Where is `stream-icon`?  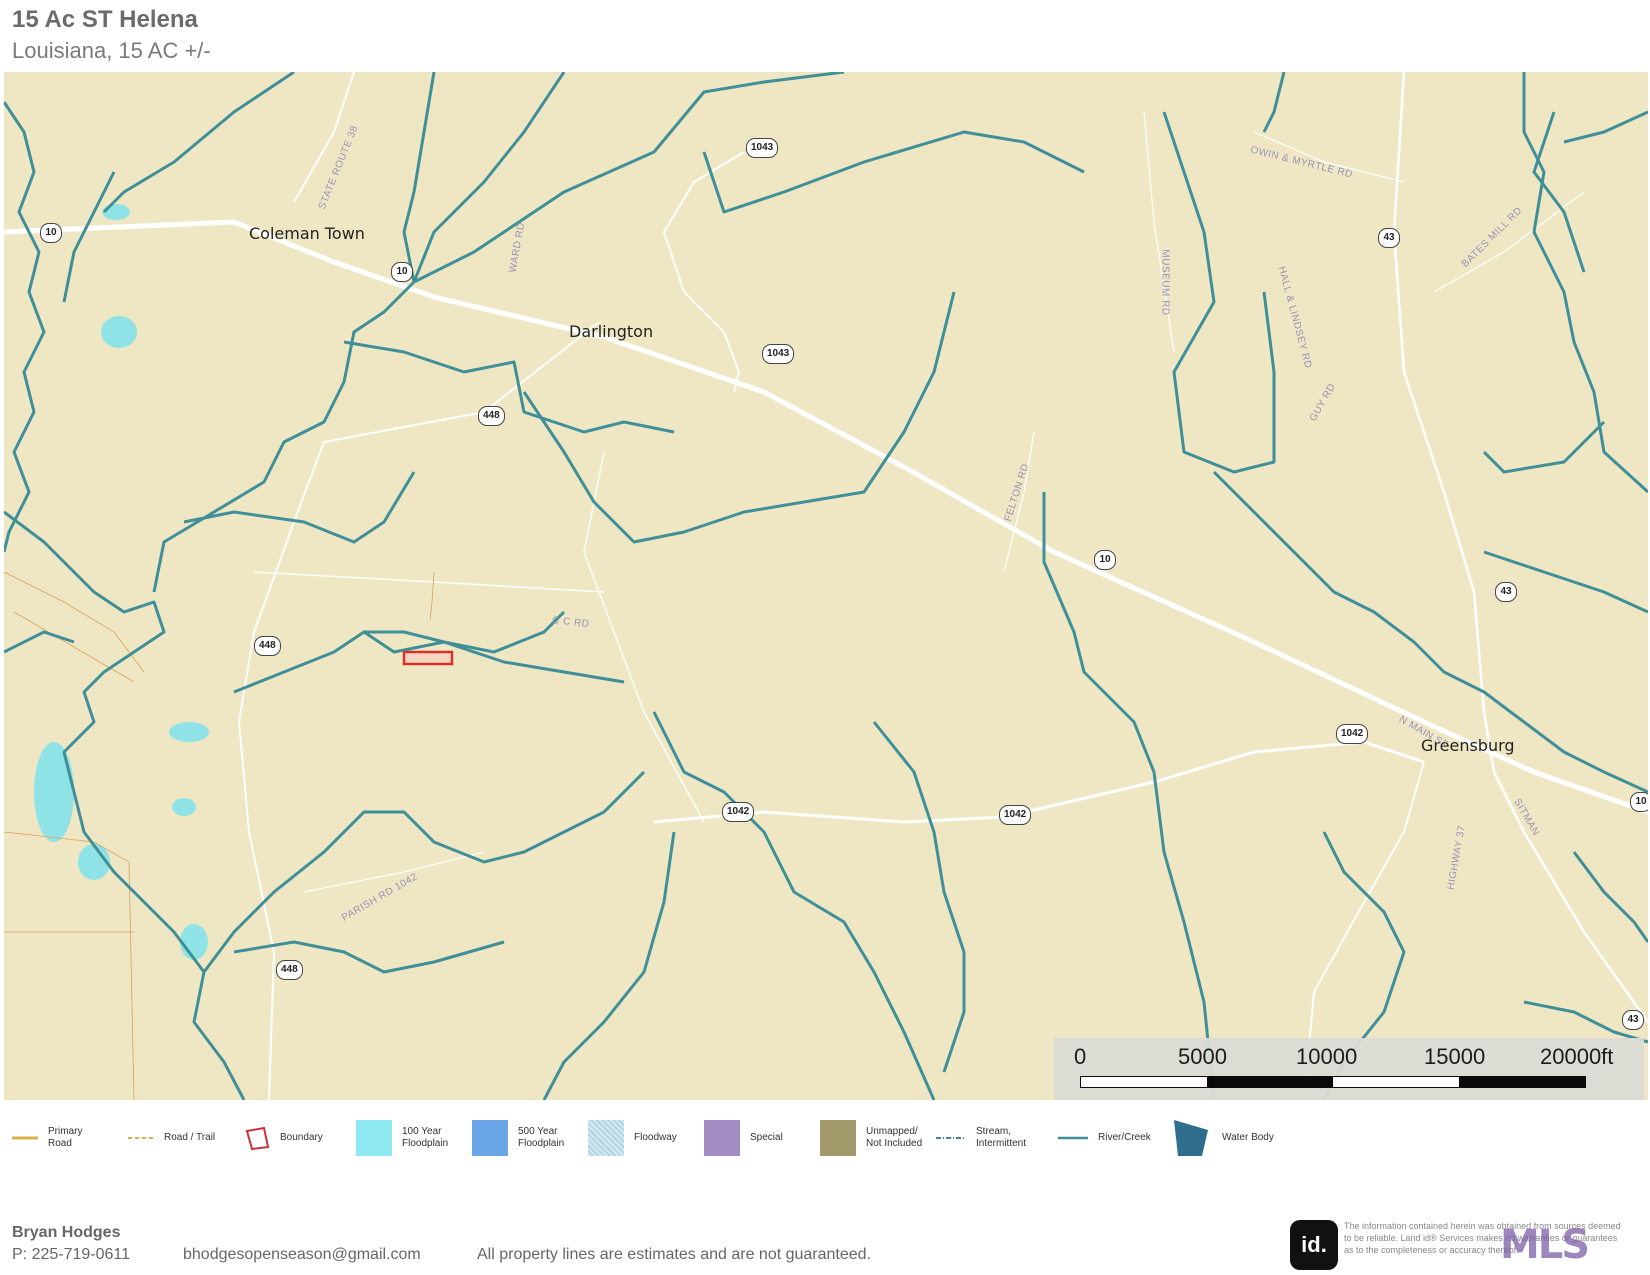 stream-icon is located at coordinates (951, 1138).